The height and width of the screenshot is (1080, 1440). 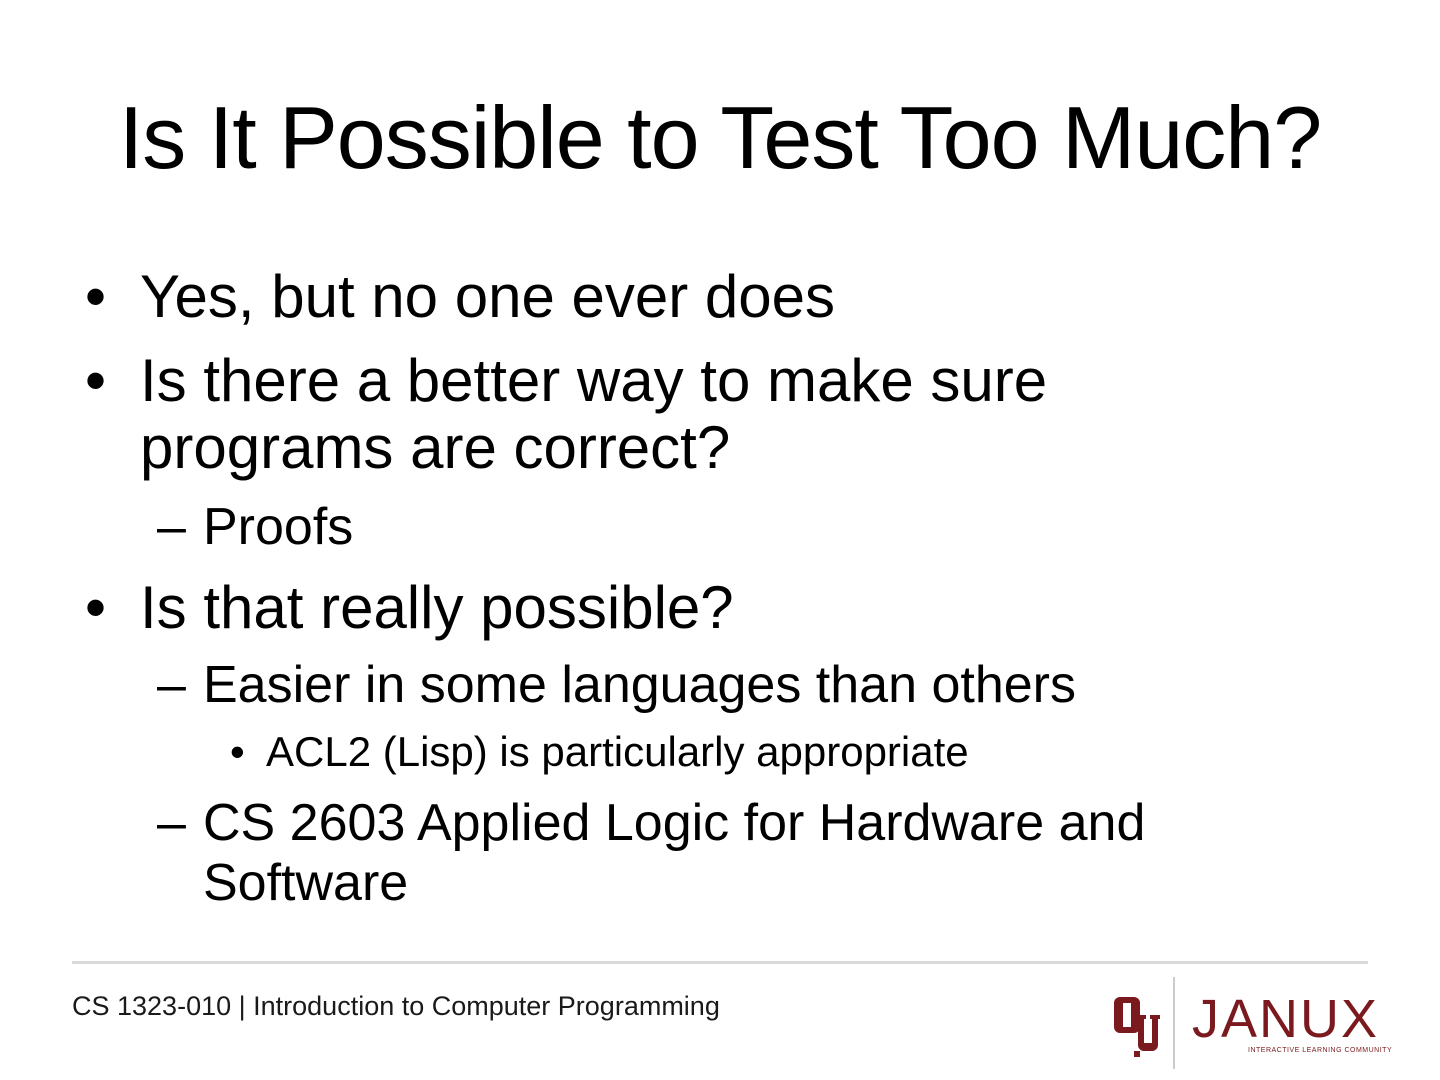 I want to click on sub-bullet-text: Proofs, so click(x=278, y=527).